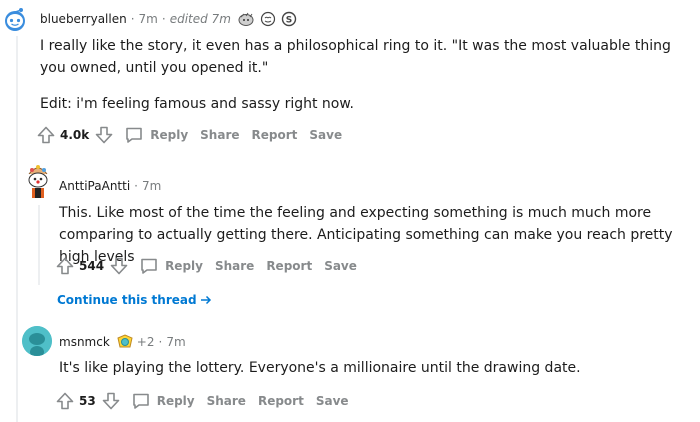 The height and width of the screenshot is (422, 700). Describe the element at coordinates (87, 401) in the screenshot. I see `vote-count: 53` at that location.